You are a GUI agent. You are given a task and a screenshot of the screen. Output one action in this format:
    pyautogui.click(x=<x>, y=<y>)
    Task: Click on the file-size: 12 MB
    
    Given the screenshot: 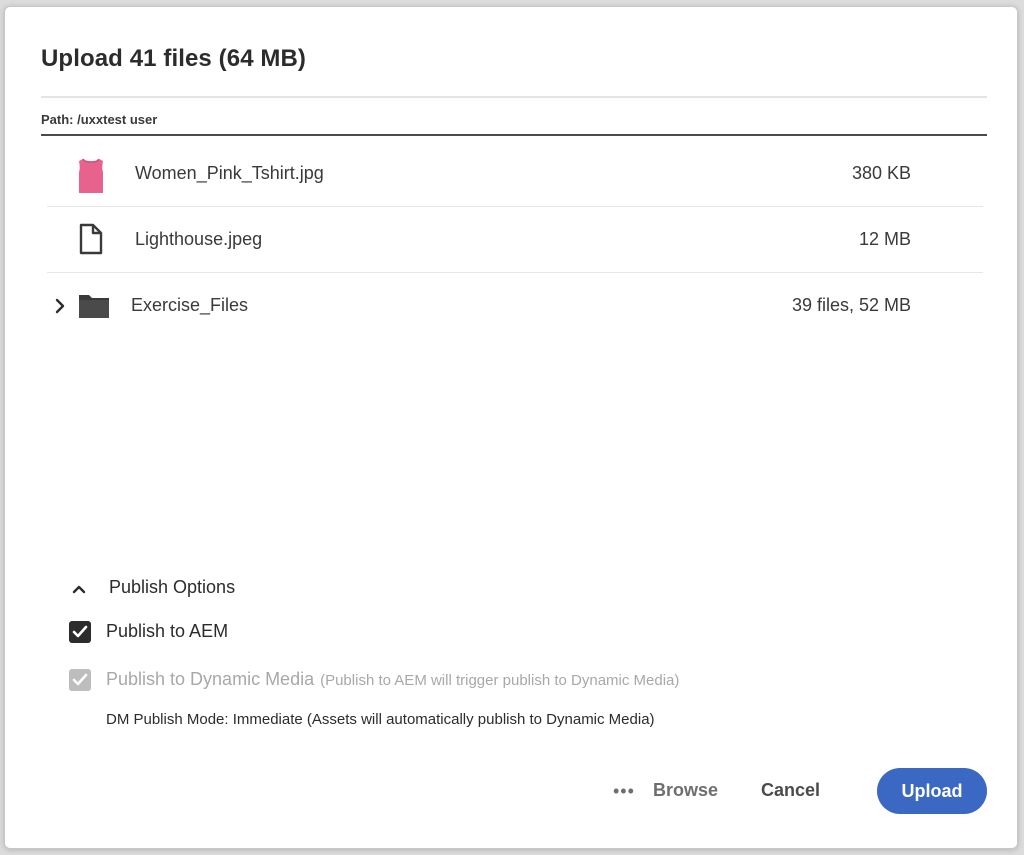 What is the action you would take?
    pyautogui.click(x=884, y=239)
    